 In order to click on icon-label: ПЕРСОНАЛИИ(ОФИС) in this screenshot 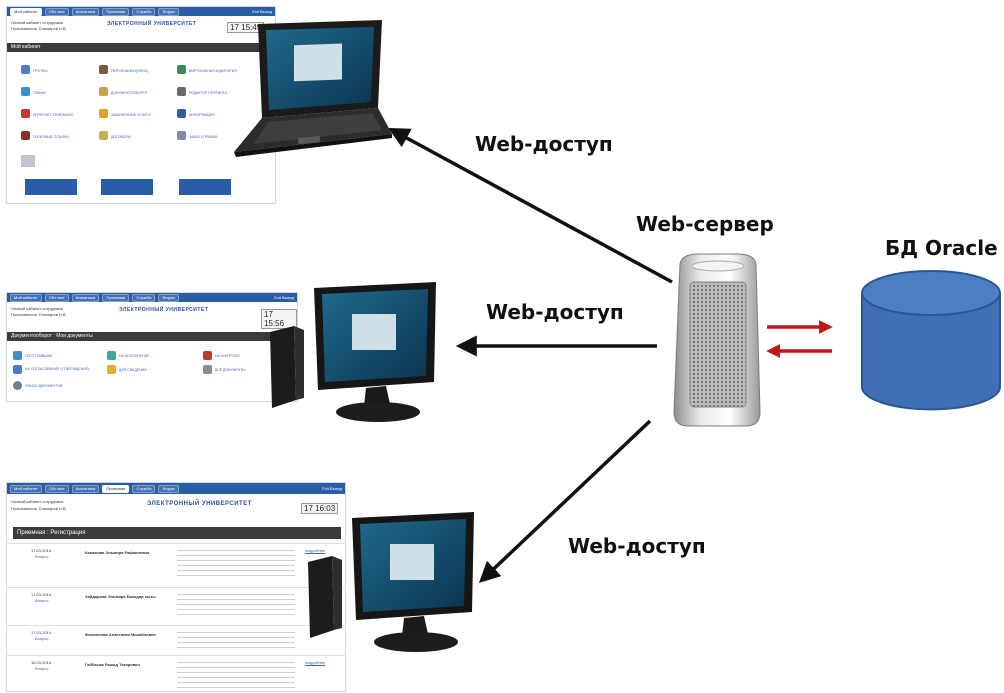, I will do `click(129, 71)`.